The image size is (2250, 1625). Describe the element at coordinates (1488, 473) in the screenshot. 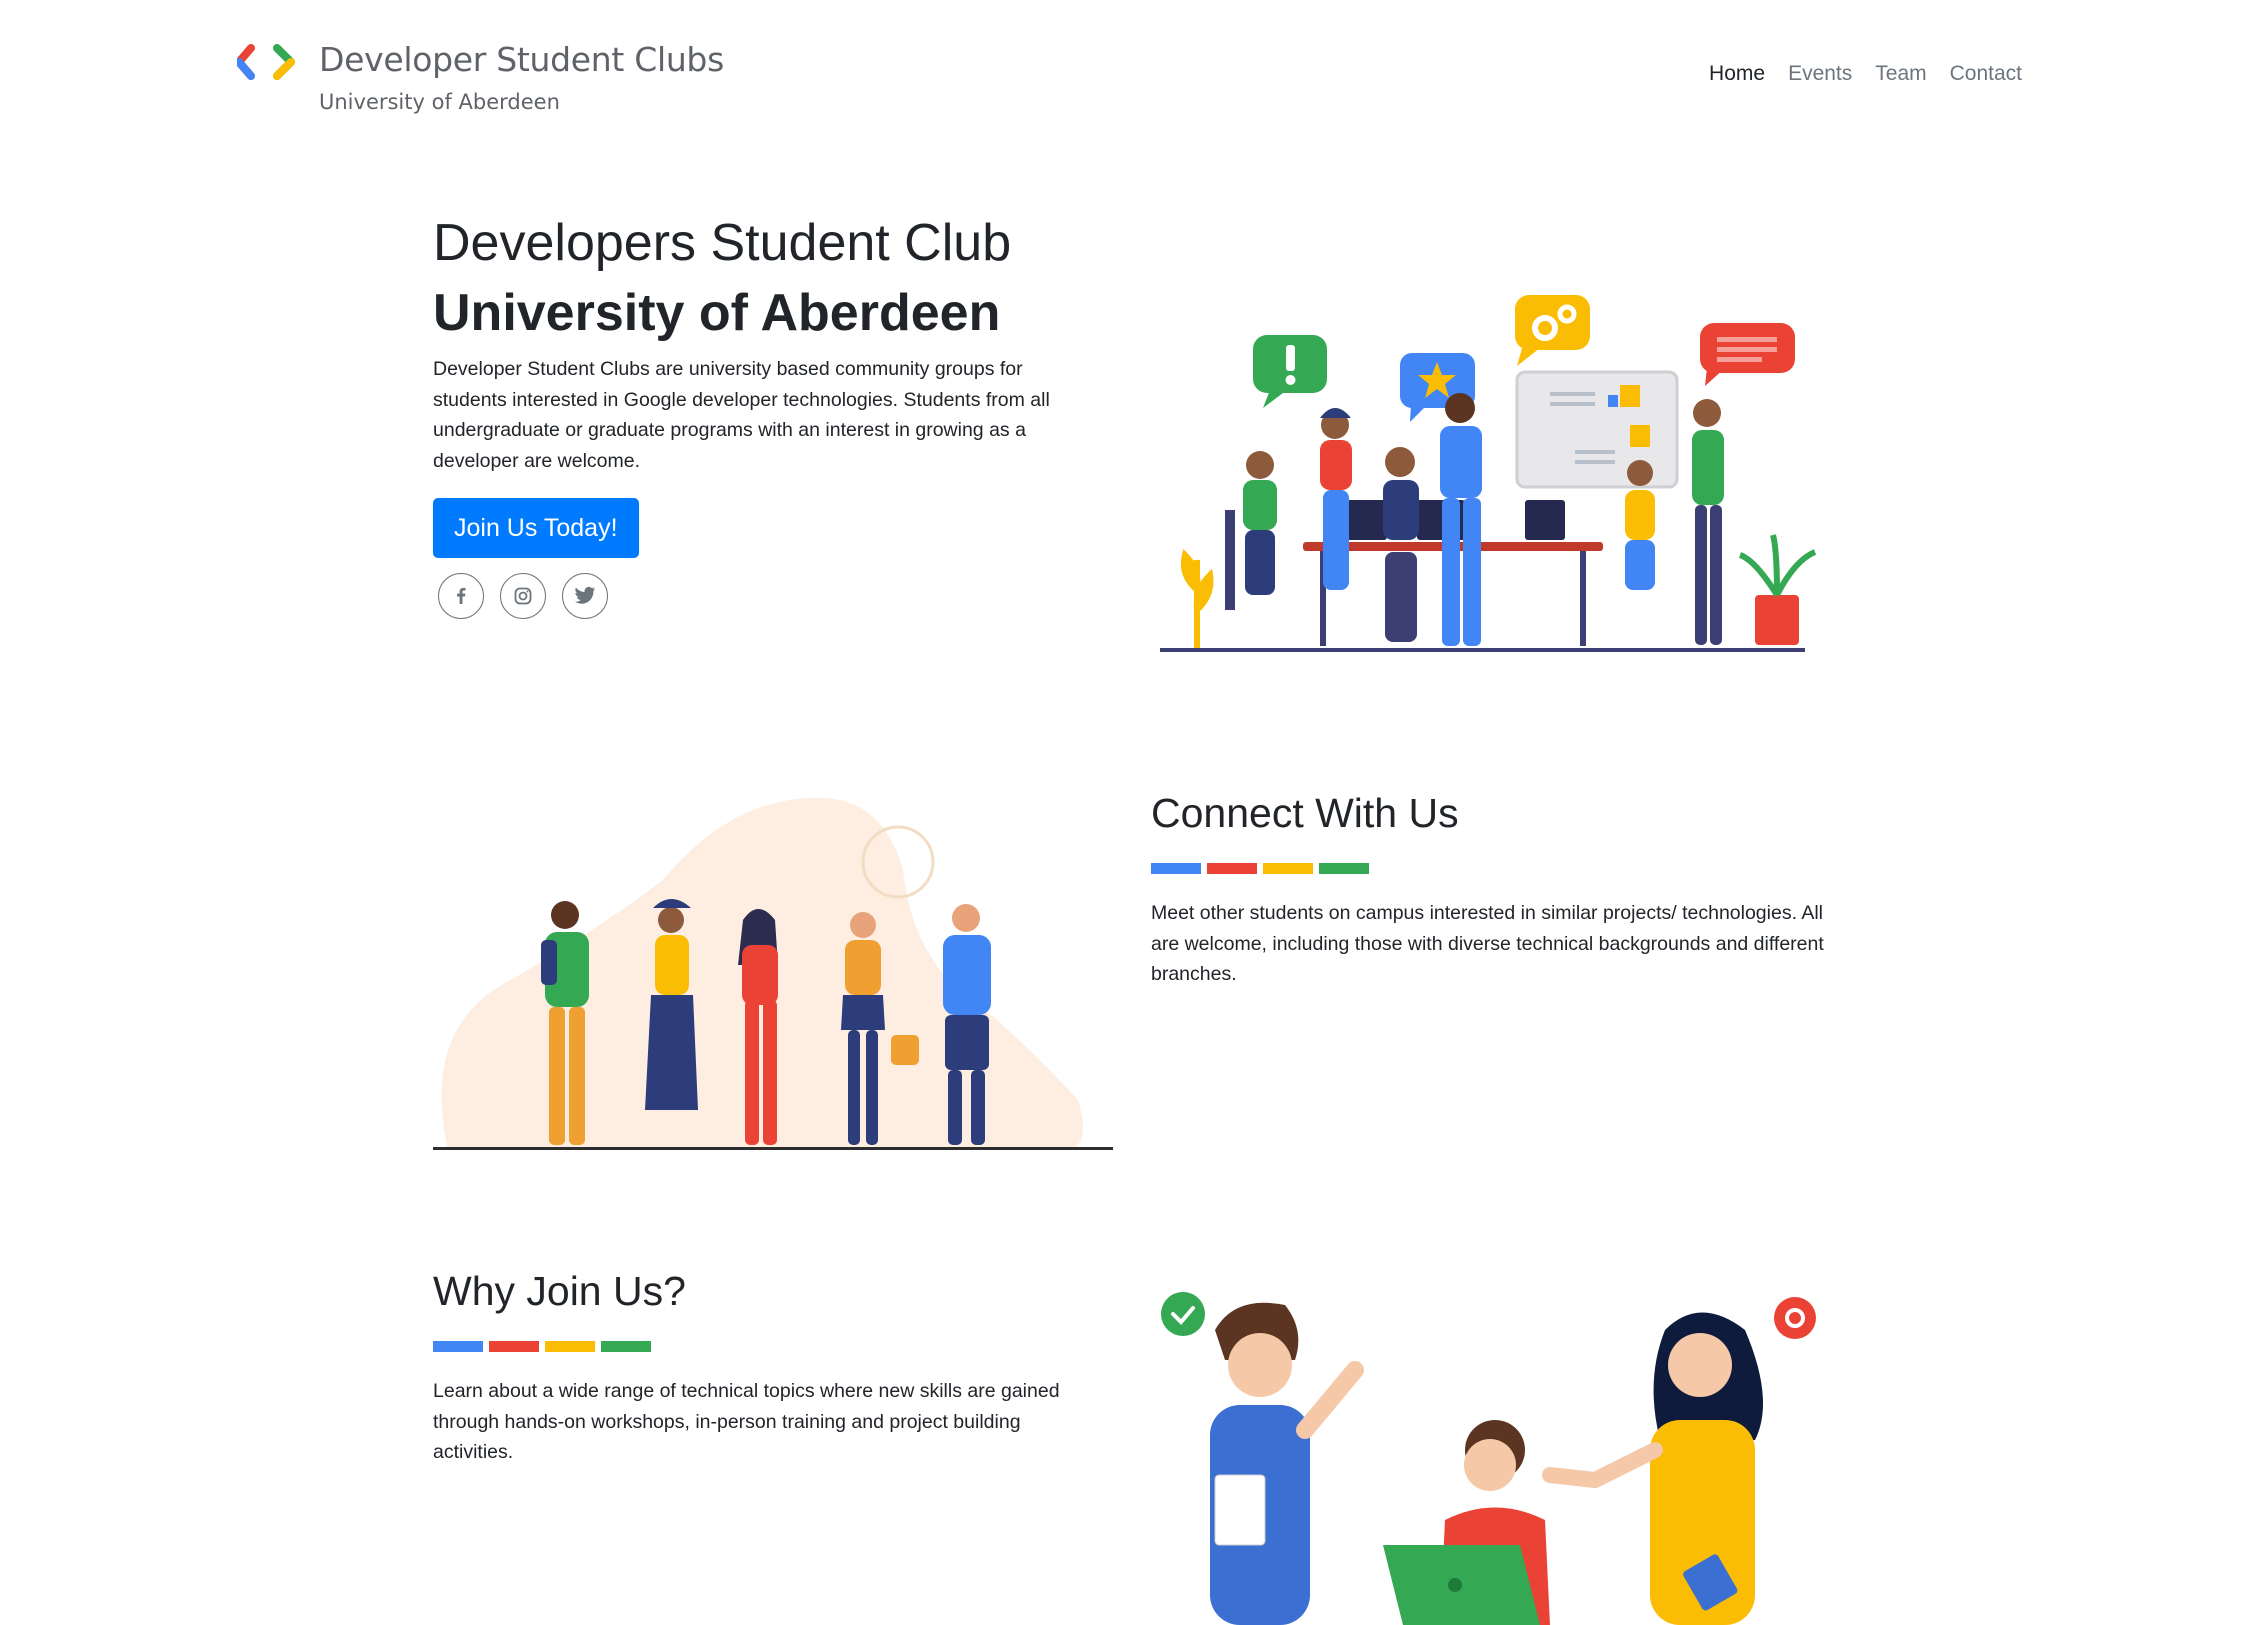

I see `team-meeting-illustration` at that location.